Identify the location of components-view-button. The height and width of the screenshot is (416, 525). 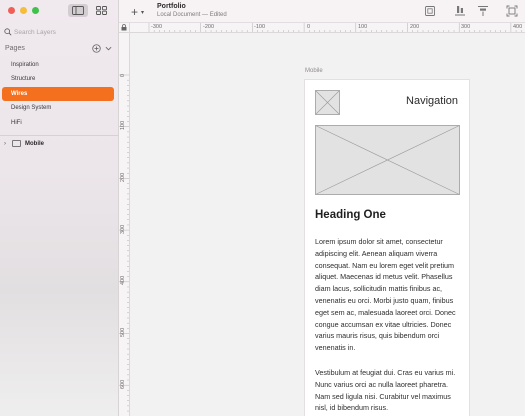
(101, 10).